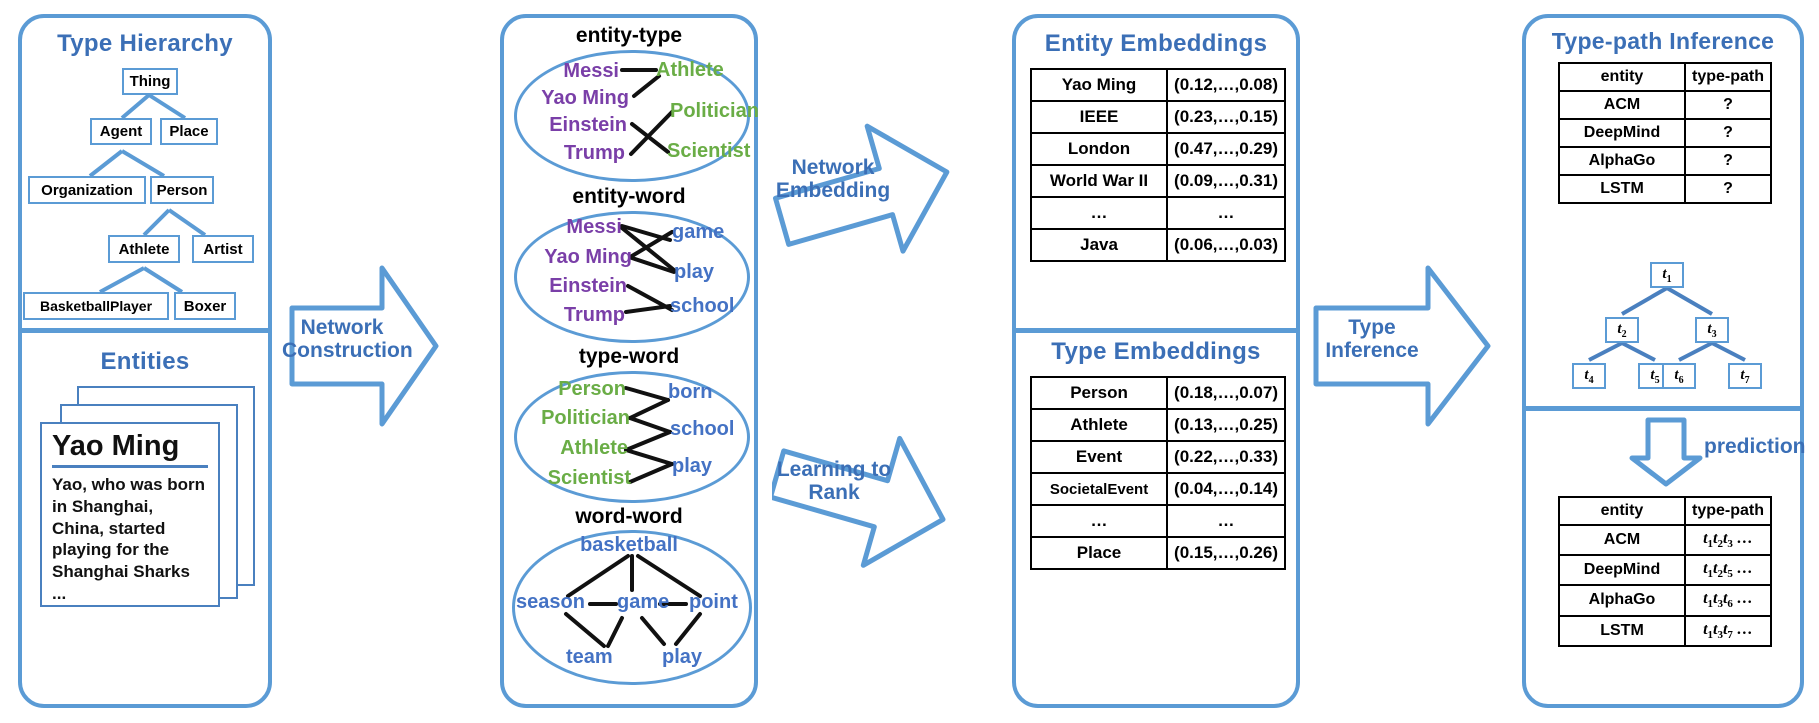  I want to click on network-label-entity-type: entity-type, so click(629, 35).